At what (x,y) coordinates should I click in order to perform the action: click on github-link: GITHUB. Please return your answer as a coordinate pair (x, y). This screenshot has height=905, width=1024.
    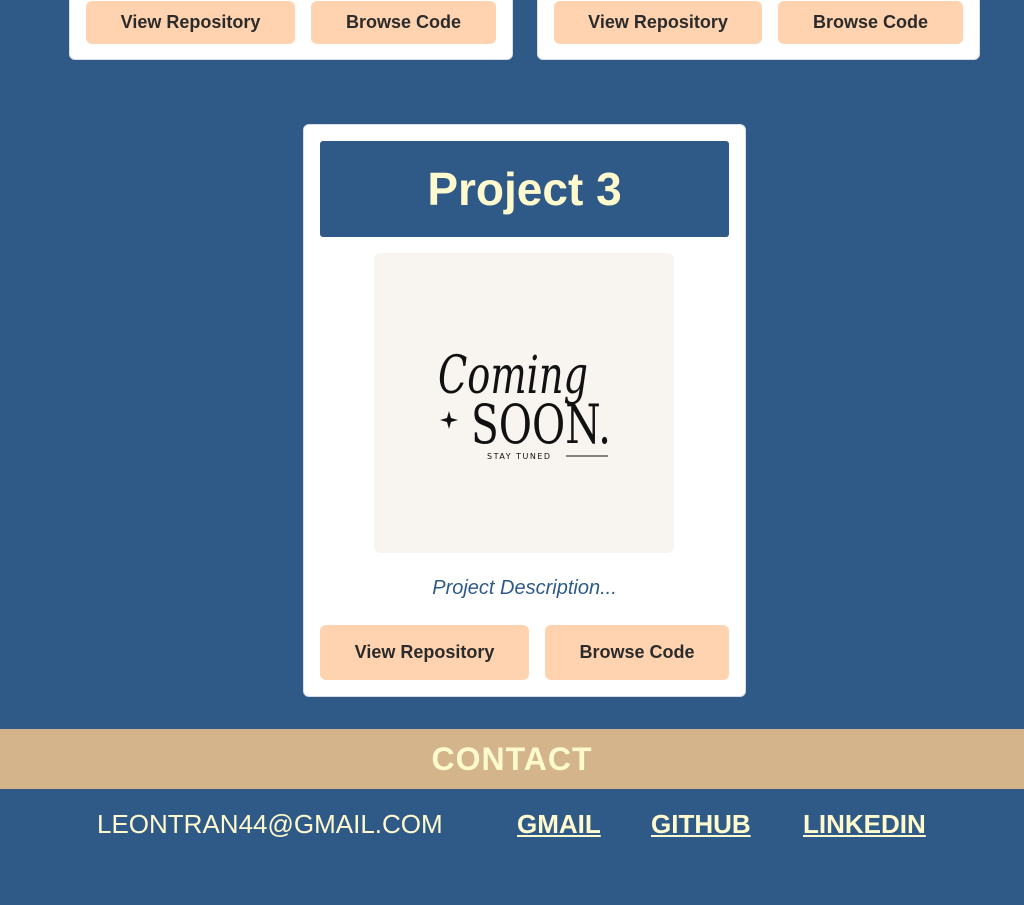
    Looking at the image, I should click on (701, 824).